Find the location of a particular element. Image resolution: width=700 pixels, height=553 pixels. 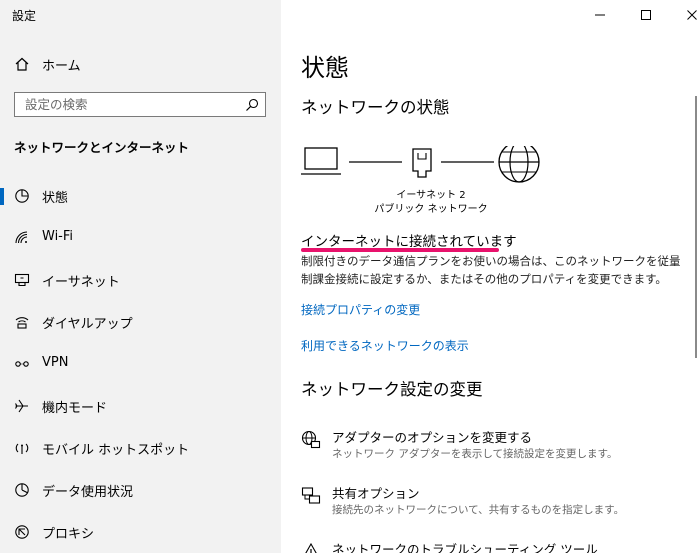

dialup-icon is located at coordinates (22, 323).